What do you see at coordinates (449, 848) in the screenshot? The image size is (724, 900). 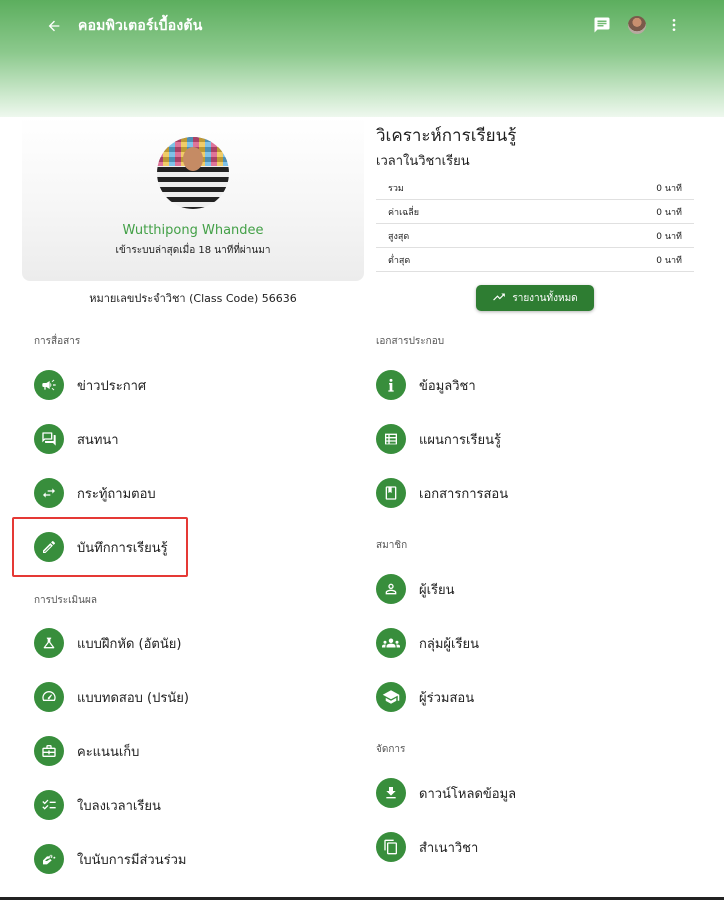 I see `menu-item-label: สำเนาวิชา` at bounding box center [449, 848].